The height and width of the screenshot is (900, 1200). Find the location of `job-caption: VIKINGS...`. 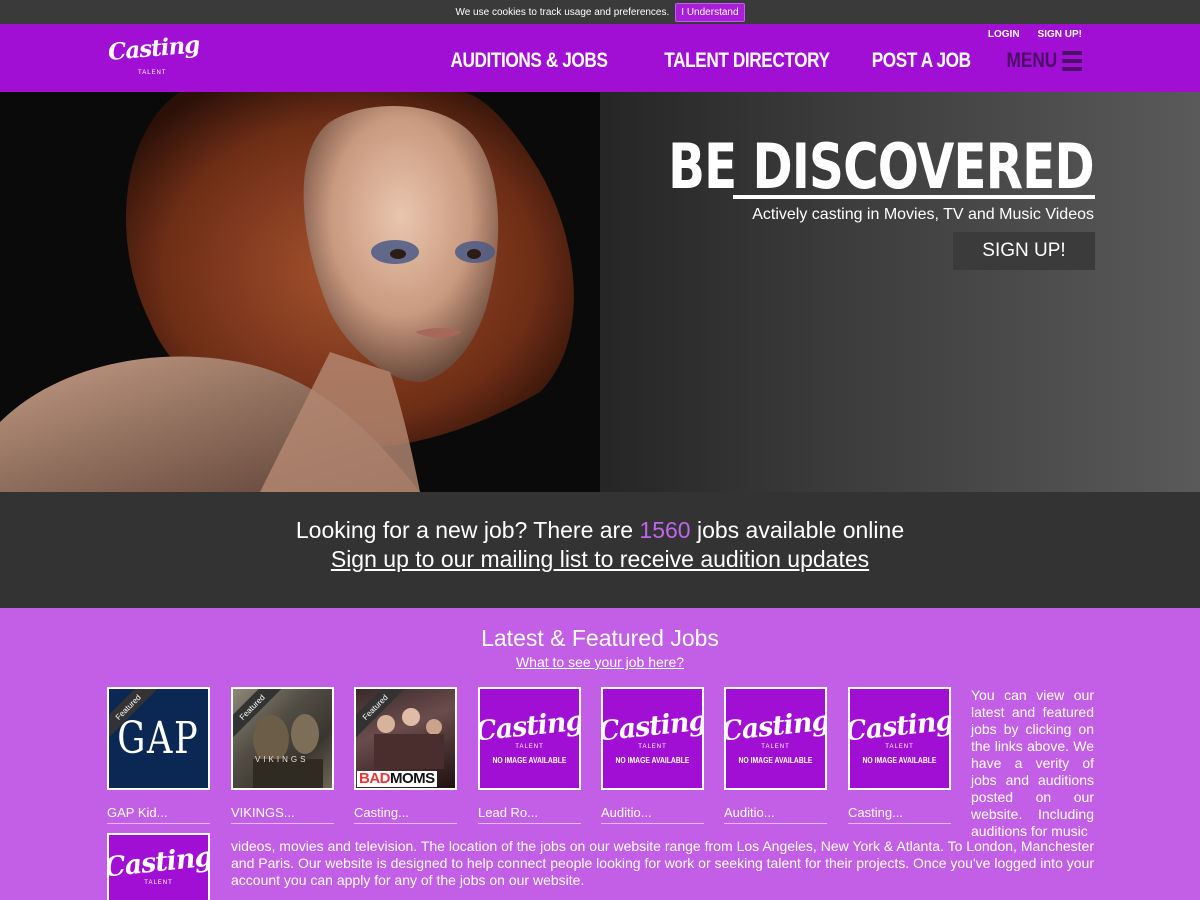

job-caption: VIKINGS... is located at coordinates (282, 814).